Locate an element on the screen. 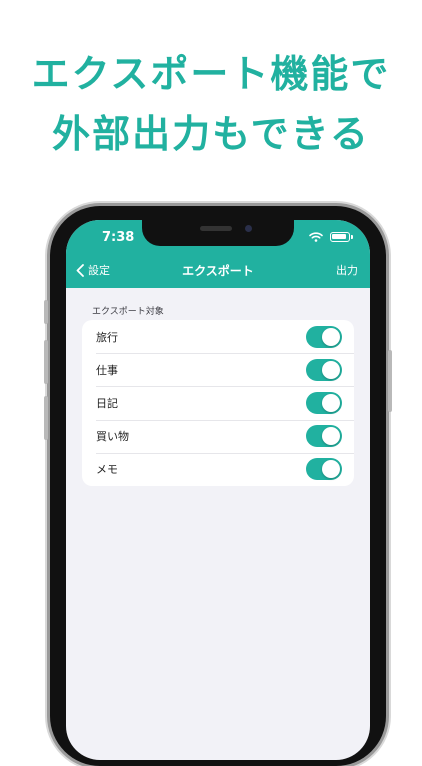 This screenshot has height=766, width=422. list-item-label: 旅行 is located at coordinates (107, 337).